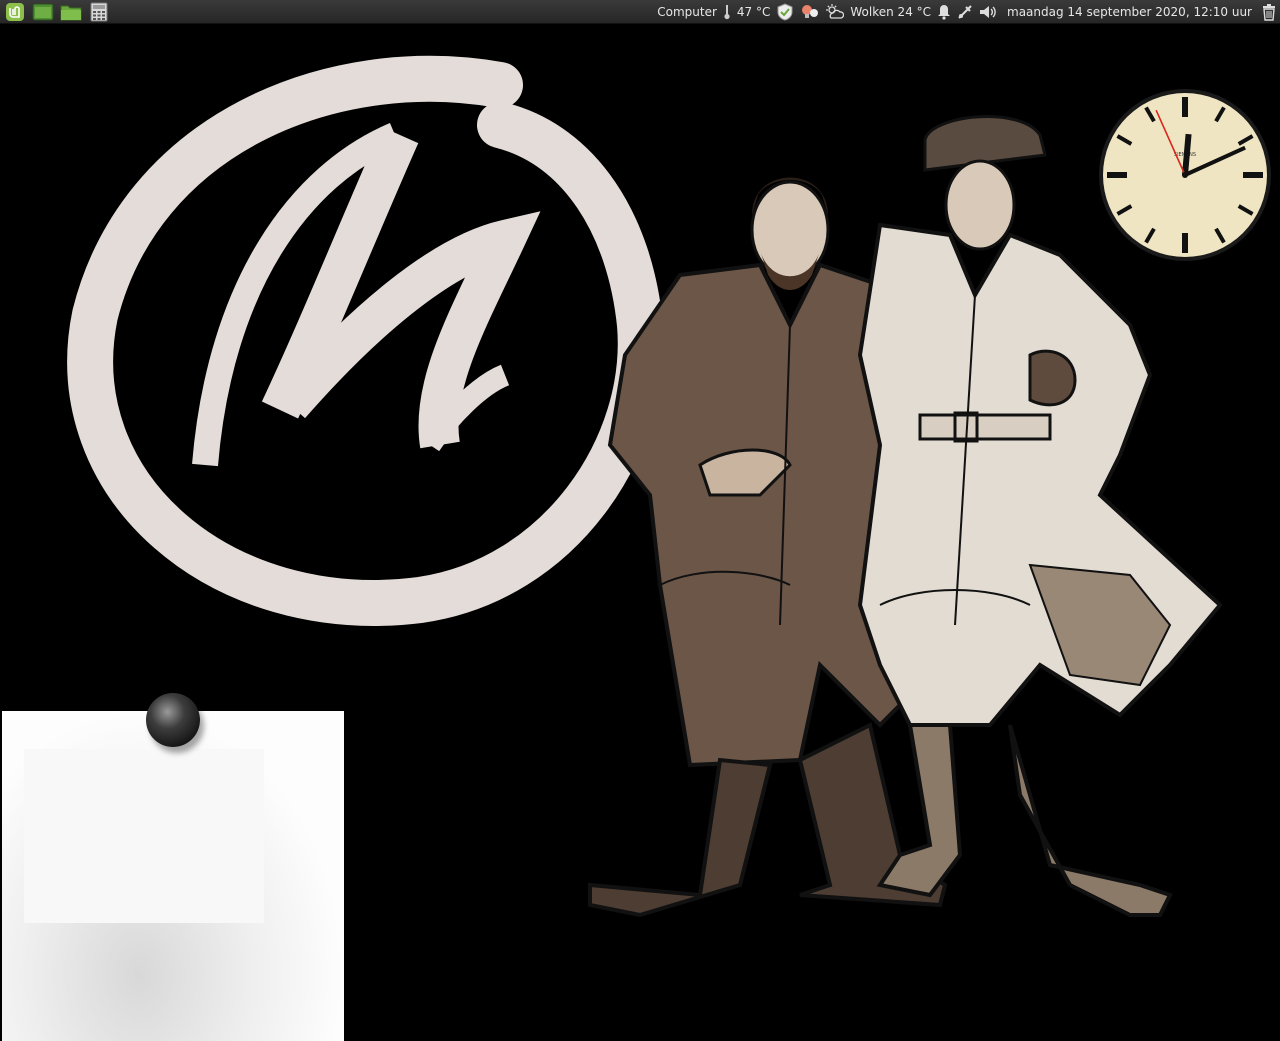  I want to click on clock-desklet: SIEMENS, so click(1185, 175).